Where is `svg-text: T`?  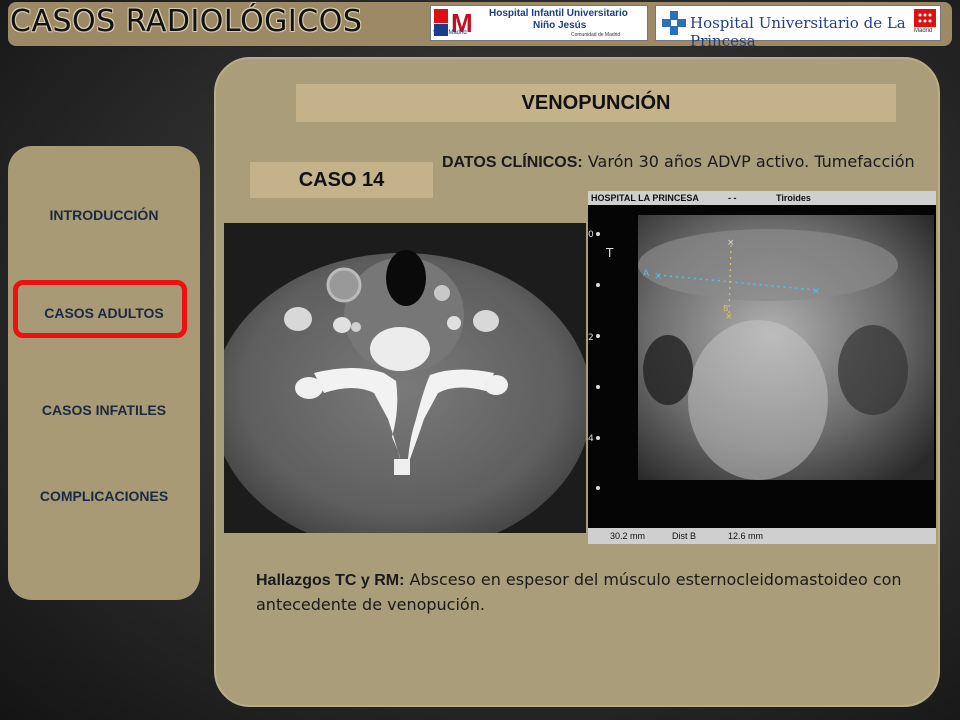 svg-text: T is located at coordinates (609, 253).